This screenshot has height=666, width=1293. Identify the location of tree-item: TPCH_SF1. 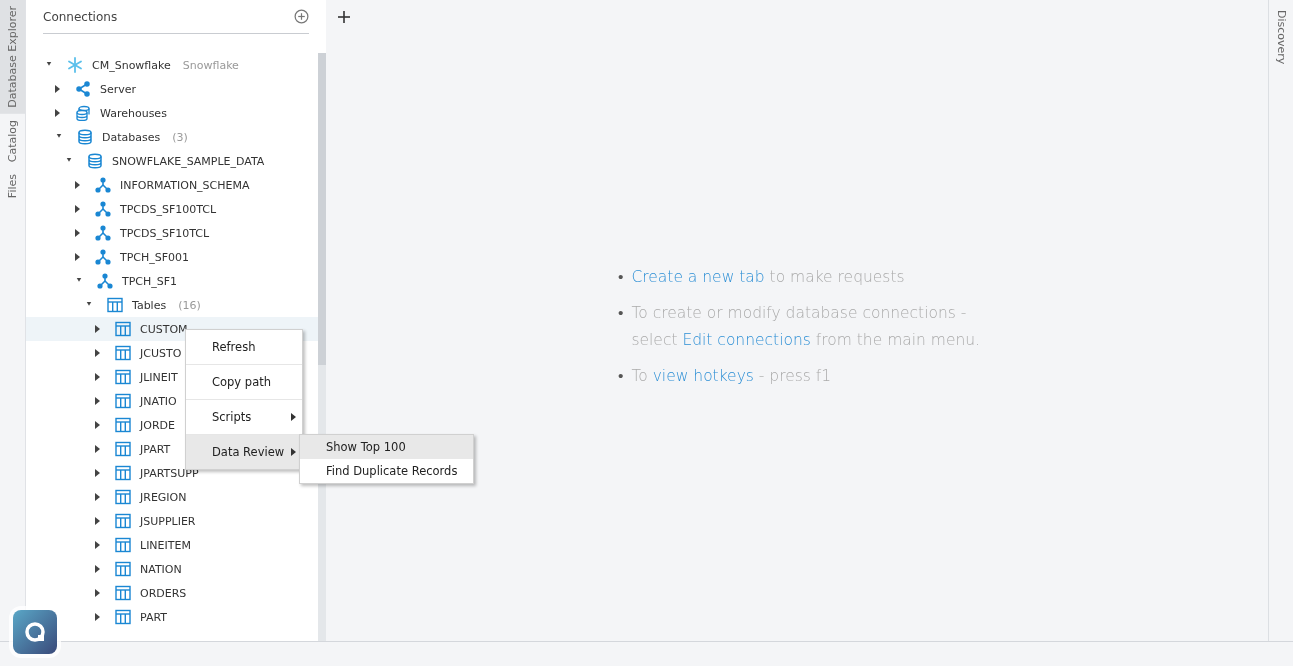
(126, 281).